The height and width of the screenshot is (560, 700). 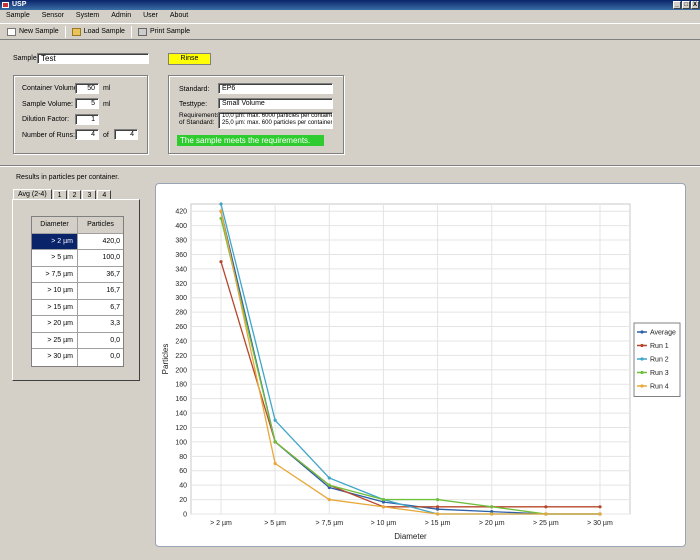 What do you see at coordinates (107, 88) in the screenshot?
I see `container-volume-unit: ml` at bounding box center [107, 88].